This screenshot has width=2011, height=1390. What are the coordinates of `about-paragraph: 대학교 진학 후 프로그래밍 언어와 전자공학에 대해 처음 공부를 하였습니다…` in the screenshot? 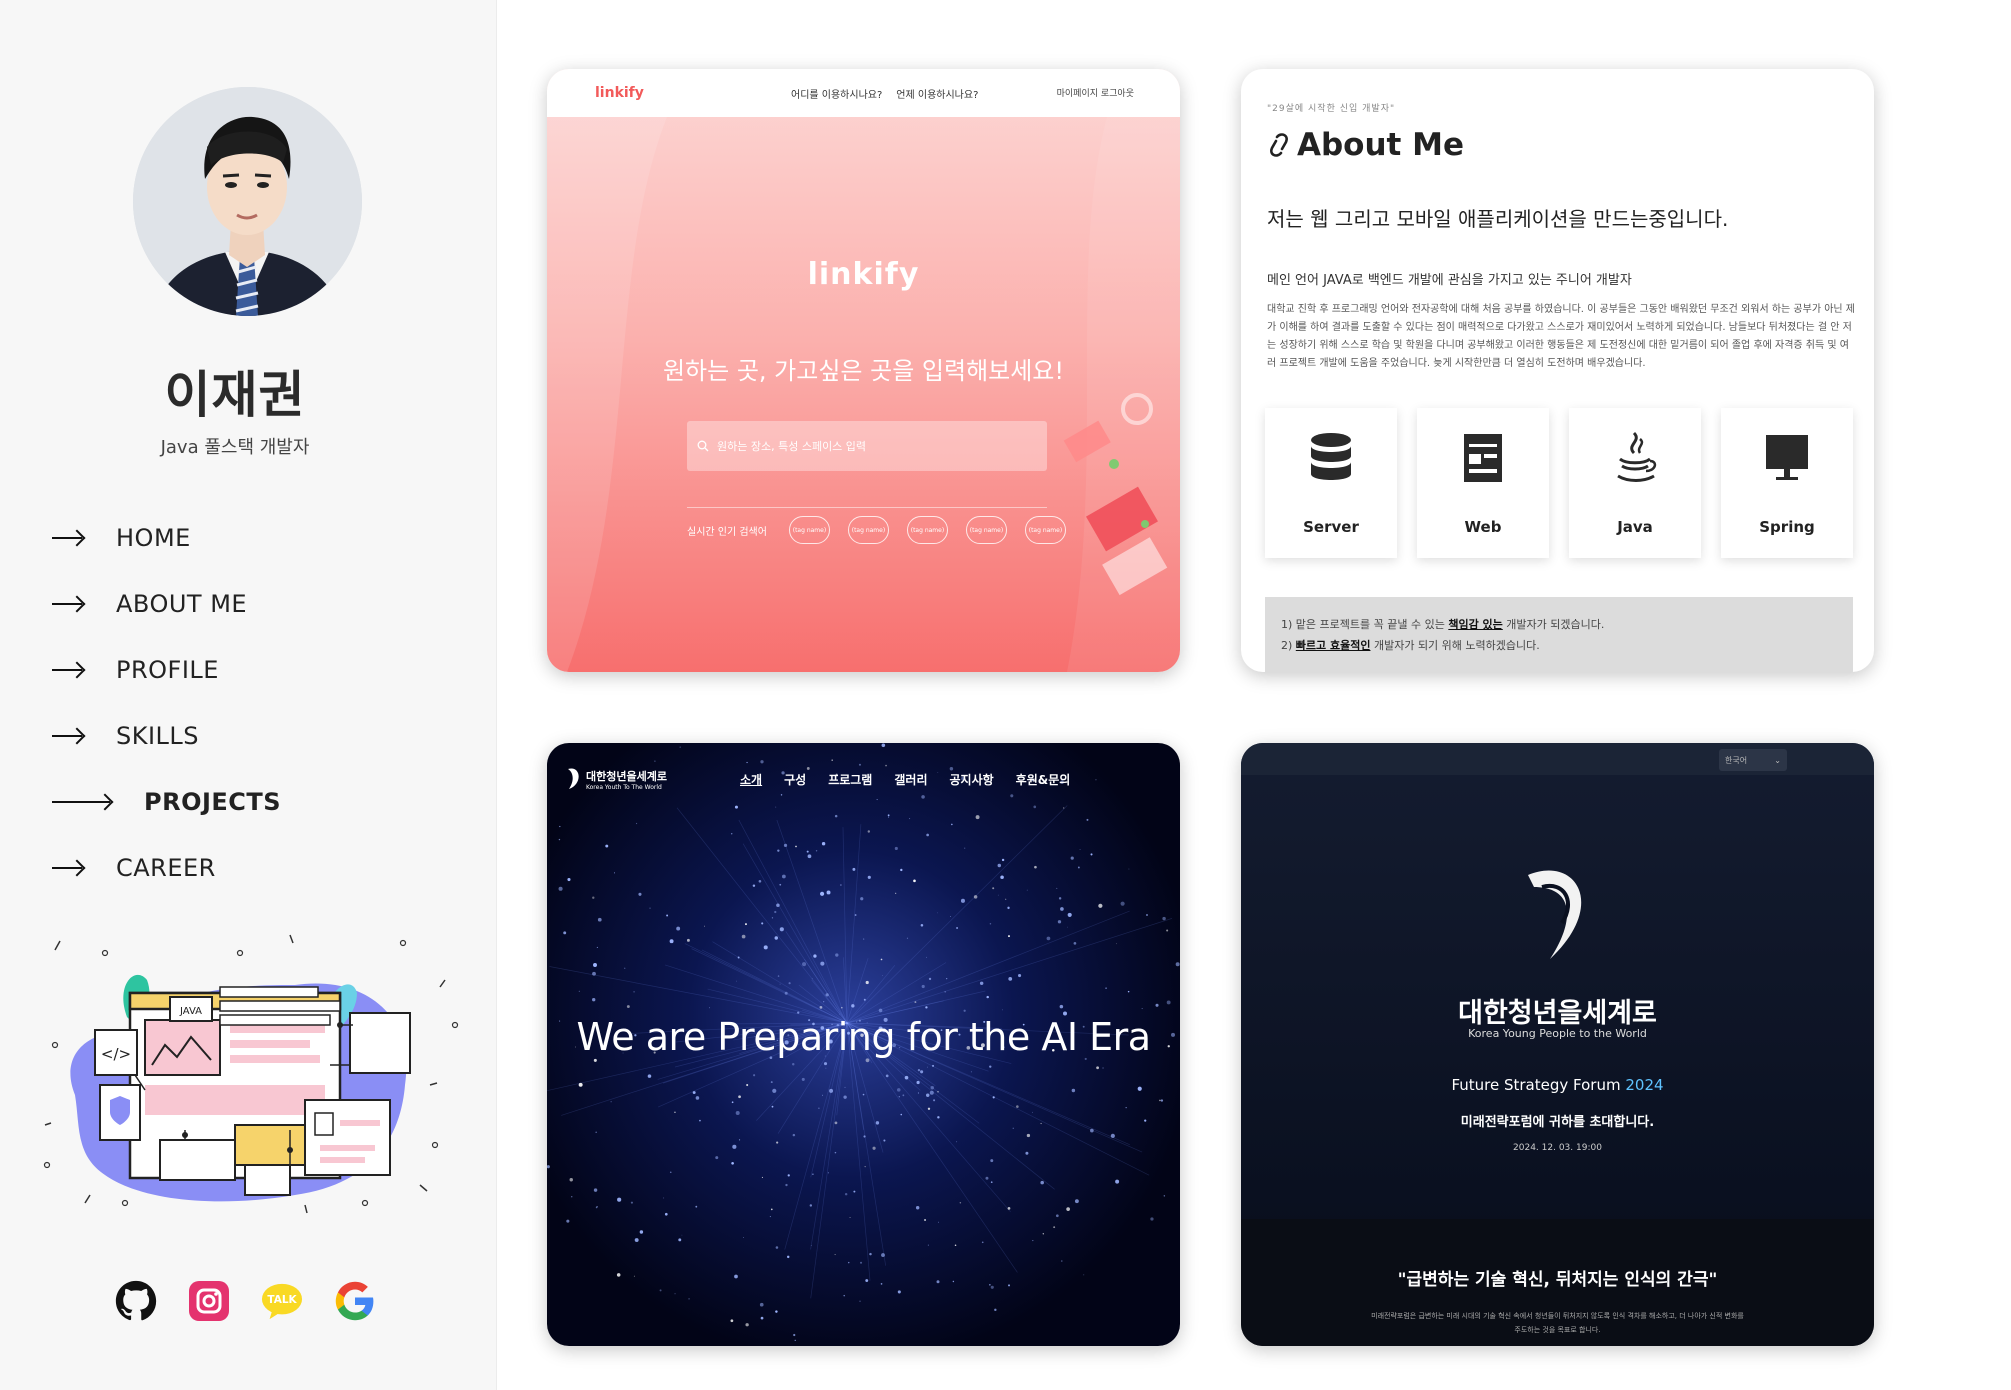 It's located at (1561, 336).